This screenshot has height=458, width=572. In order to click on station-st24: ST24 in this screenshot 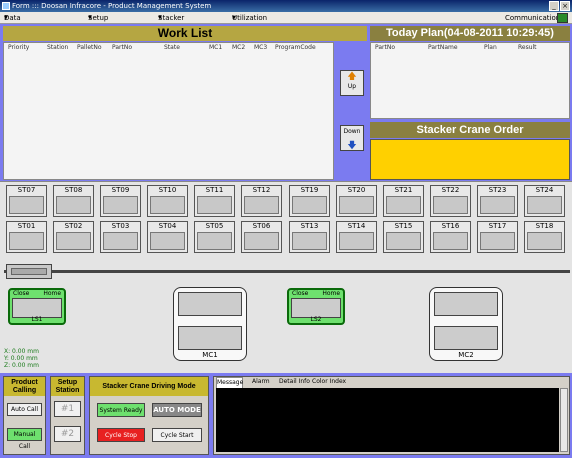, I will do `click(544, 201)`.